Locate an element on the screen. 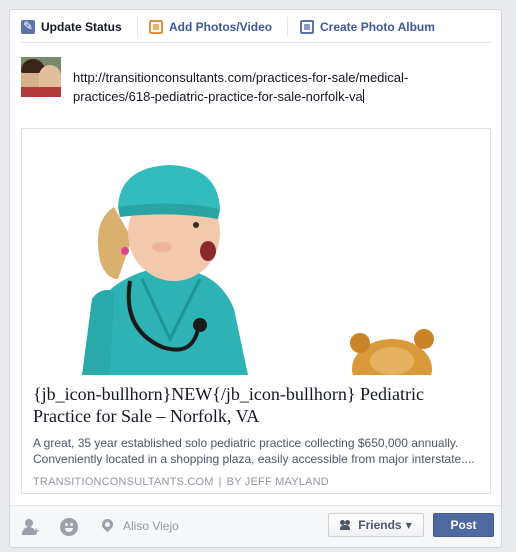  tab-add-photos-video: Add Photos/Video is located at coordinates (210, 27).